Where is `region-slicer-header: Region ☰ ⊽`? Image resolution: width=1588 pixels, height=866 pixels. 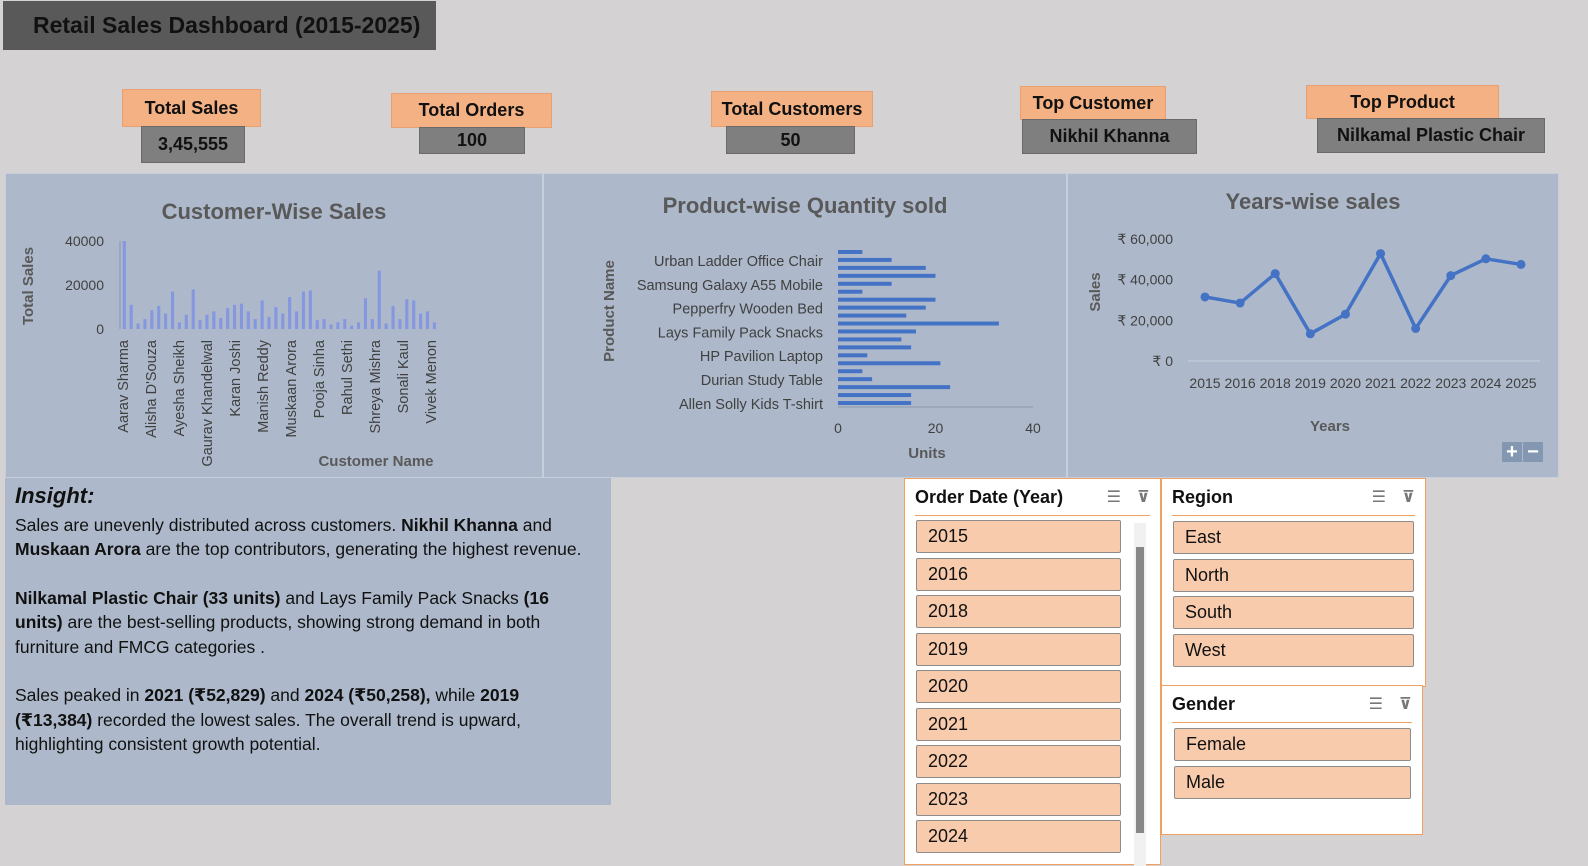
region-slicer-header: Region ☰ ⊽ is located at coordinates (1293, 497).